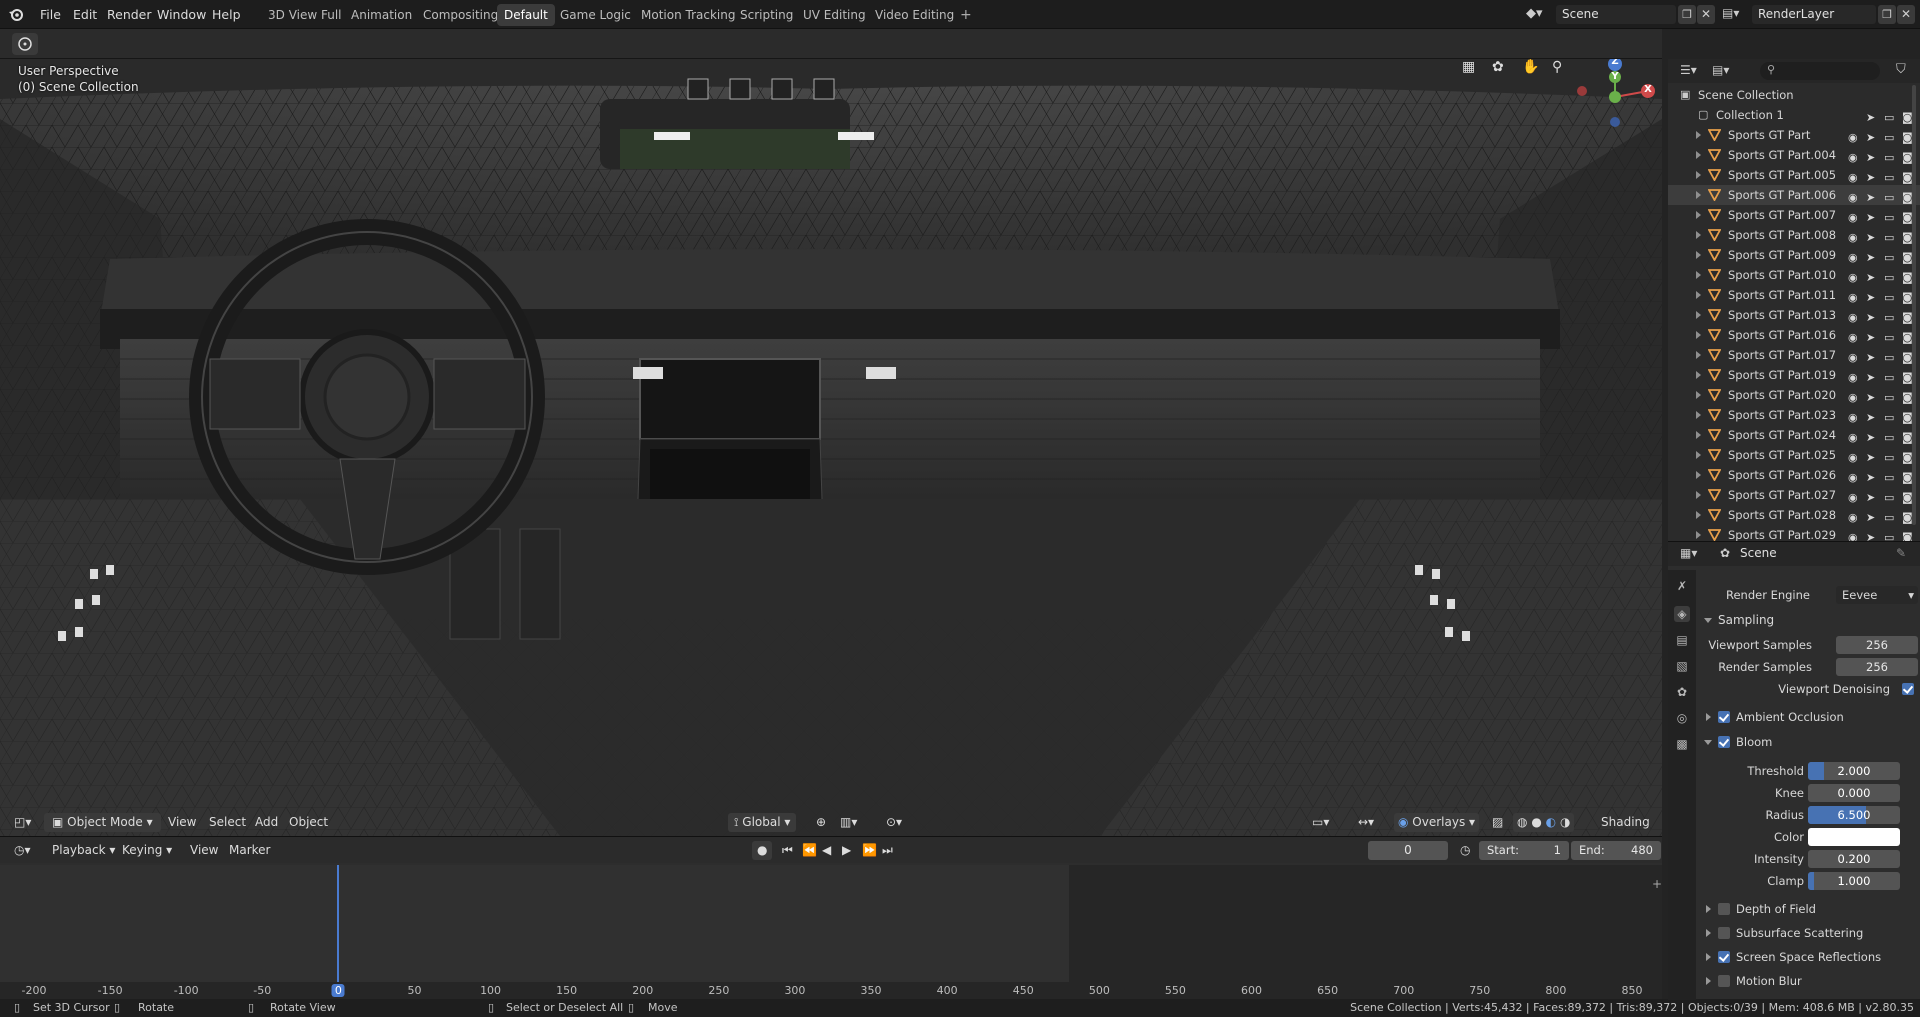 The height and width of the screenshot is (1017, 1920). What do you see at coordinates (1877, 645) in the screenshot?
I see `viewport-samples-field: 256` at bounding box center [1877, 645].